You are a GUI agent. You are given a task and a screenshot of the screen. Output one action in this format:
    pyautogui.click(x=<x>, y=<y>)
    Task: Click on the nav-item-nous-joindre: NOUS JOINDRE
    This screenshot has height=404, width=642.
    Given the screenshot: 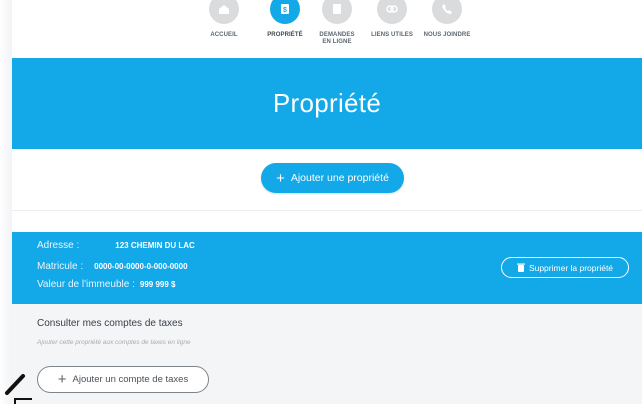 What is the action you would take?
    pyautogui.click(x=447, y=19)
    